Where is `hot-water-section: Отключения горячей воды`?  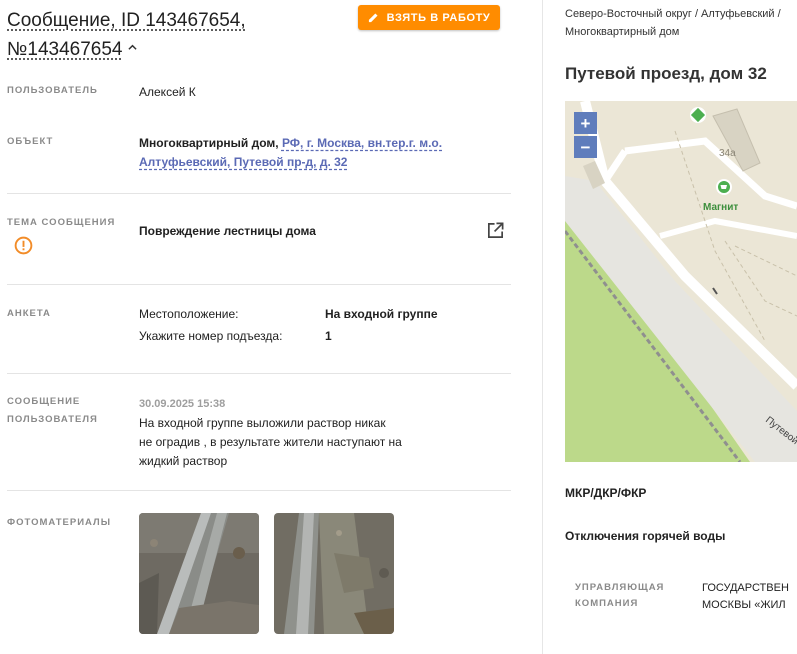
hot-water-section: Отключения горячей воды is located at coordinates (645, 536).